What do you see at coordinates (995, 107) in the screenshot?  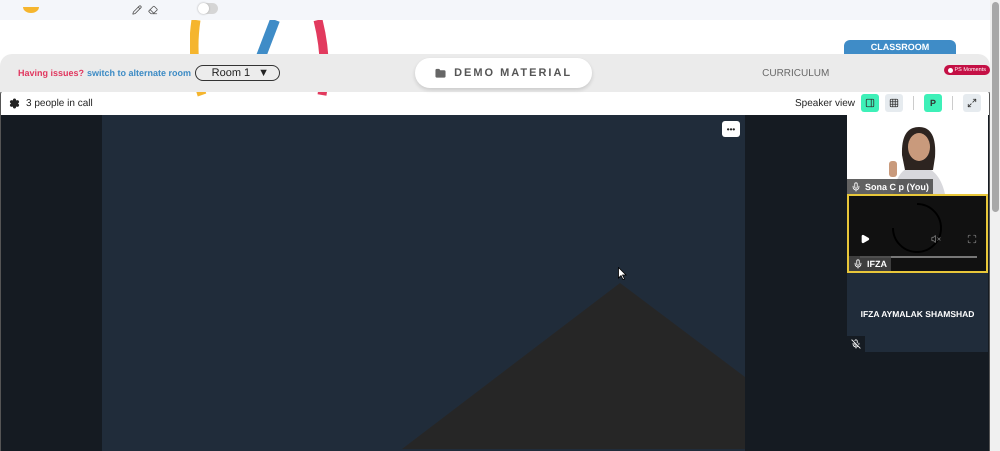 I see `scrollbar-thumb` at bounding box center [995, 107].